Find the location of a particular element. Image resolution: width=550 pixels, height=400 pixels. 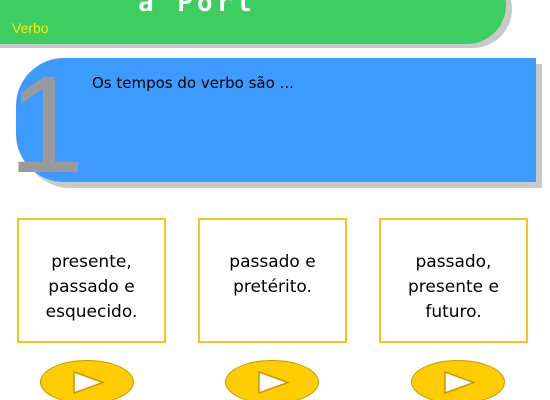

answer-option-3: passado, presente e futuro. is located at coordinates (453, 280).